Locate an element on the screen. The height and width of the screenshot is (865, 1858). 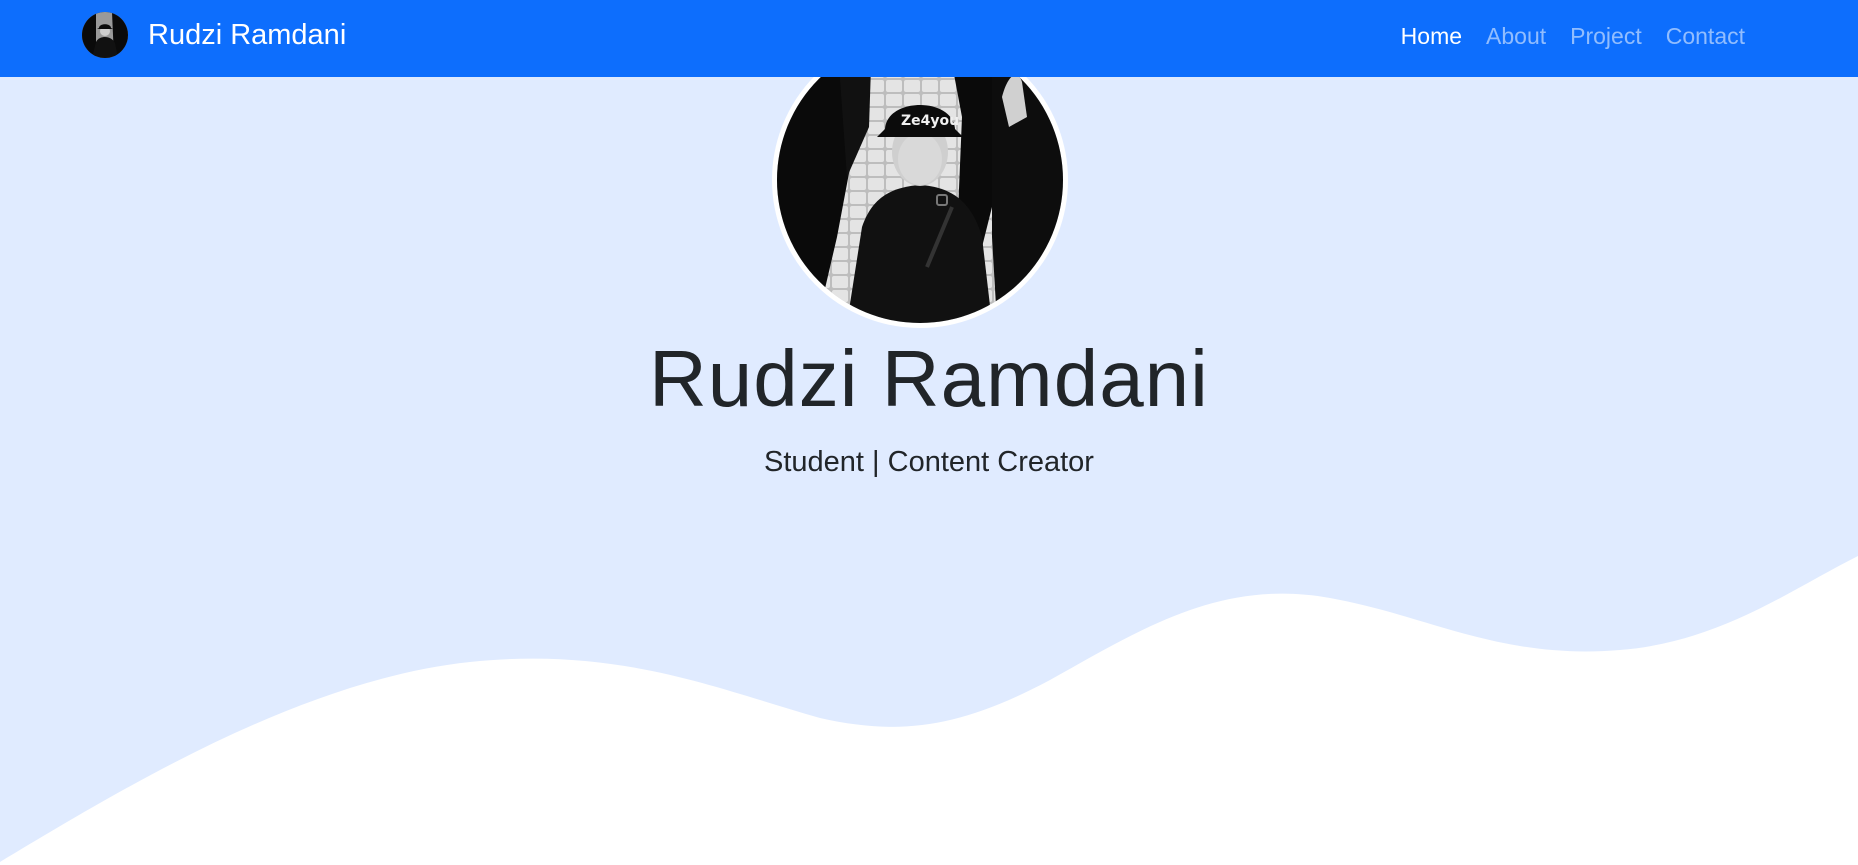
brand-avatar is located at coordinates (105, 35).